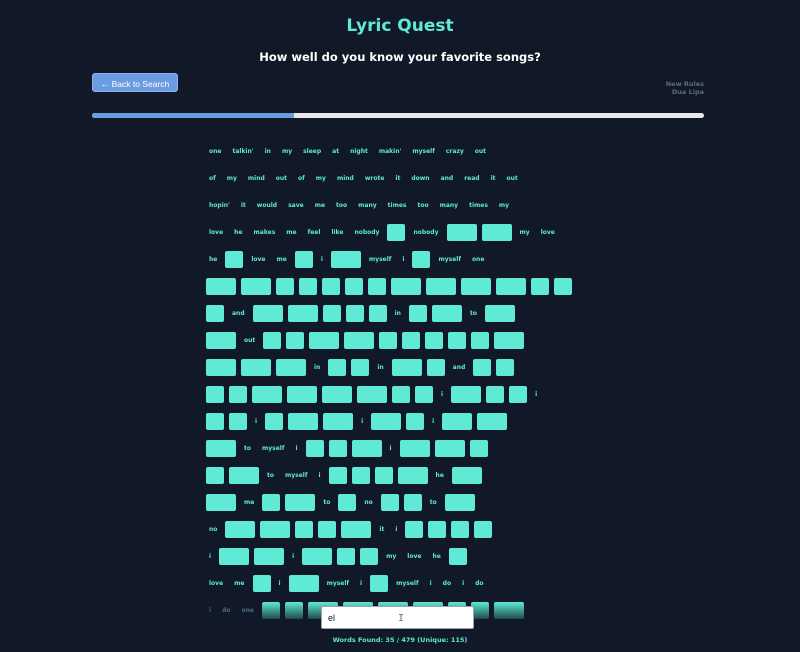 Image resolution: width=800 pixels, height=652 pixels. Describe the element at coordinates (193, 115) in the screenshot. I see `progress-fill` at that location.